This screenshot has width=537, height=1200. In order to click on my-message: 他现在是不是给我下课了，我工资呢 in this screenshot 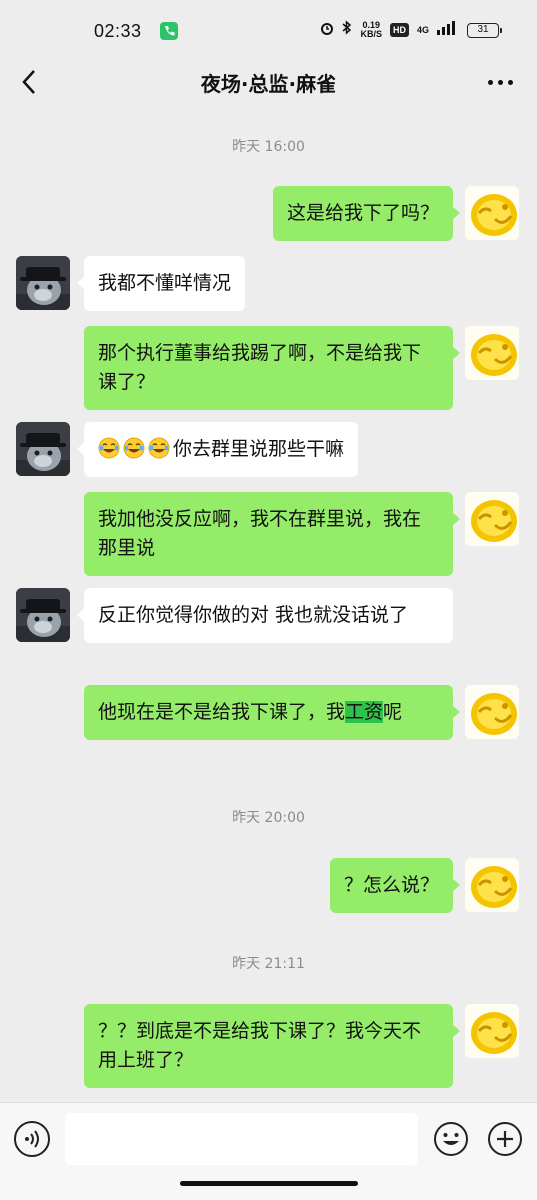, I will do `click(272, 712)`.